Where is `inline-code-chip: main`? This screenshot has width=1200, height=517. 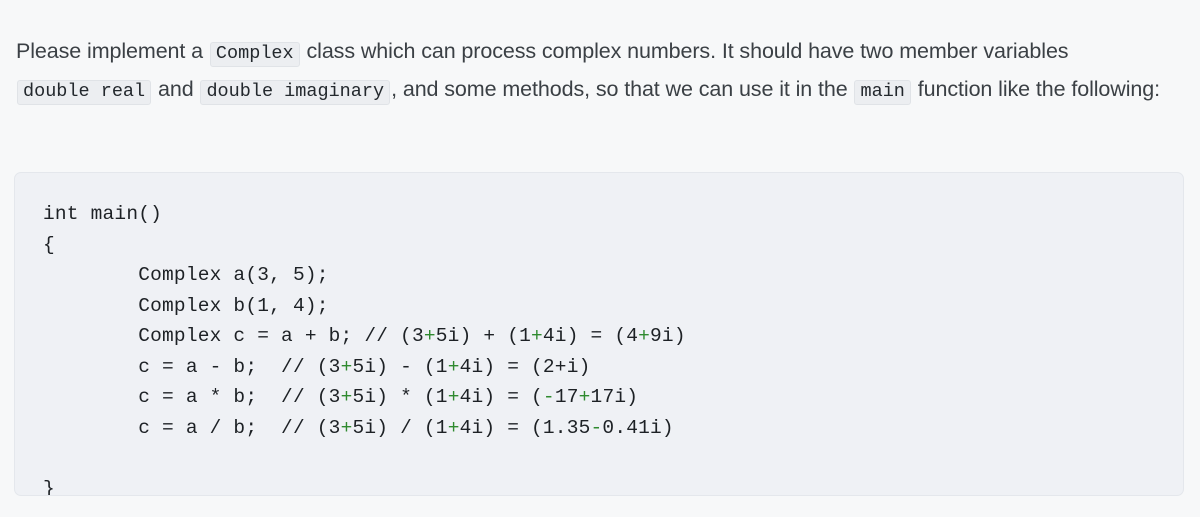 inline-code-chip: main is located at coordinates (882, 92).